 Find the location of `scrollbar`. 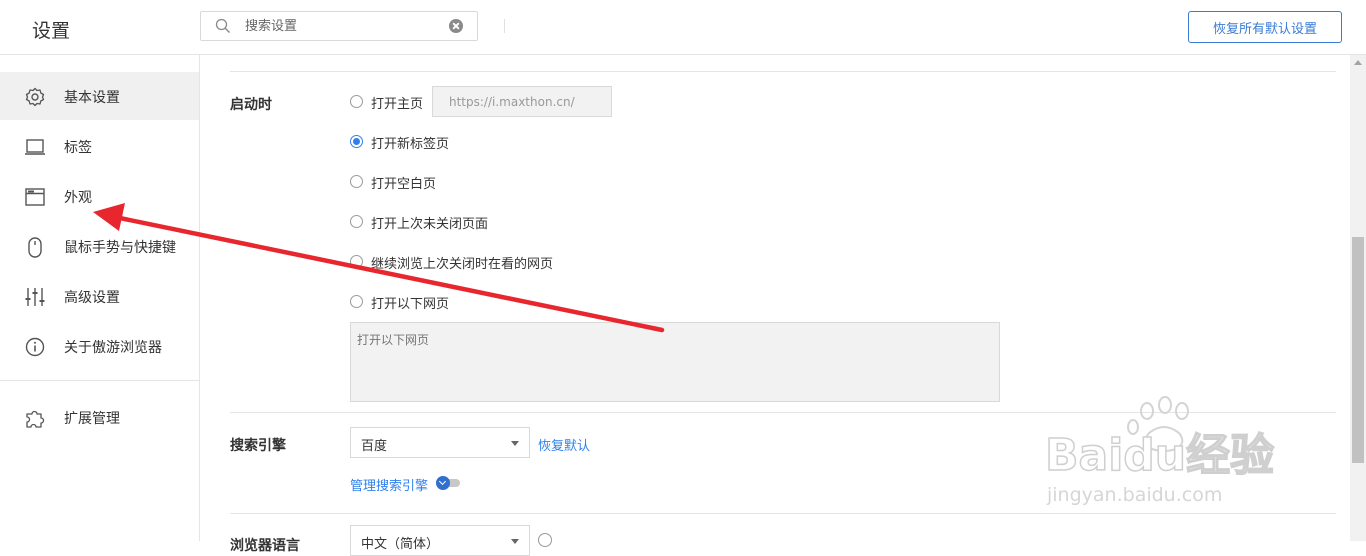

scrollbar is located at coordinates (1358, 298).